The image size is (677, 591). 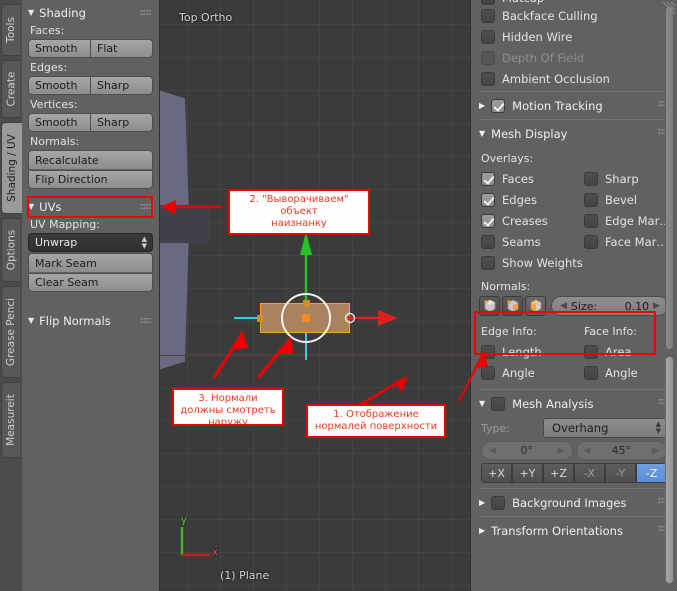 What do you see at coordinates (574, 15) in the screenshot?
I see `backface-culling-row: Backface Culling` at bounding box center [574, 15].